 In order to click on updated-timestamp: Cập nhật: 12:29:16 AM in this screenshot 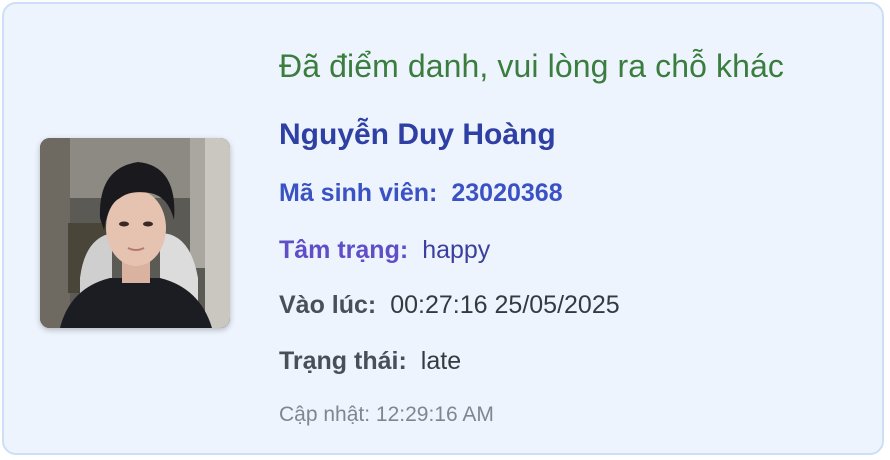, I will do `click(386, 414)`.